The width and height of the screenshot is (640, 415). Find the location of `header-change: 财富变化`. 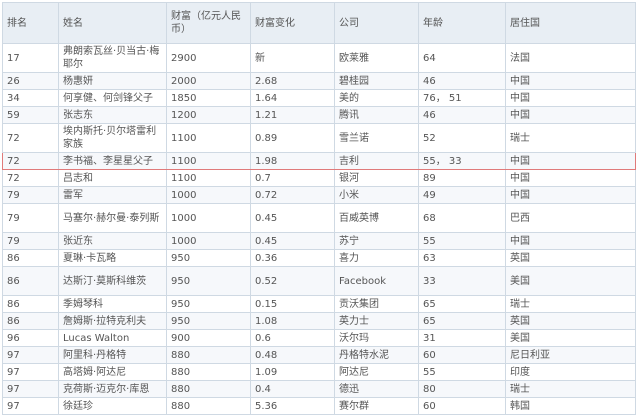

header-change: 财富变化 is located at coordinates (292, 23).